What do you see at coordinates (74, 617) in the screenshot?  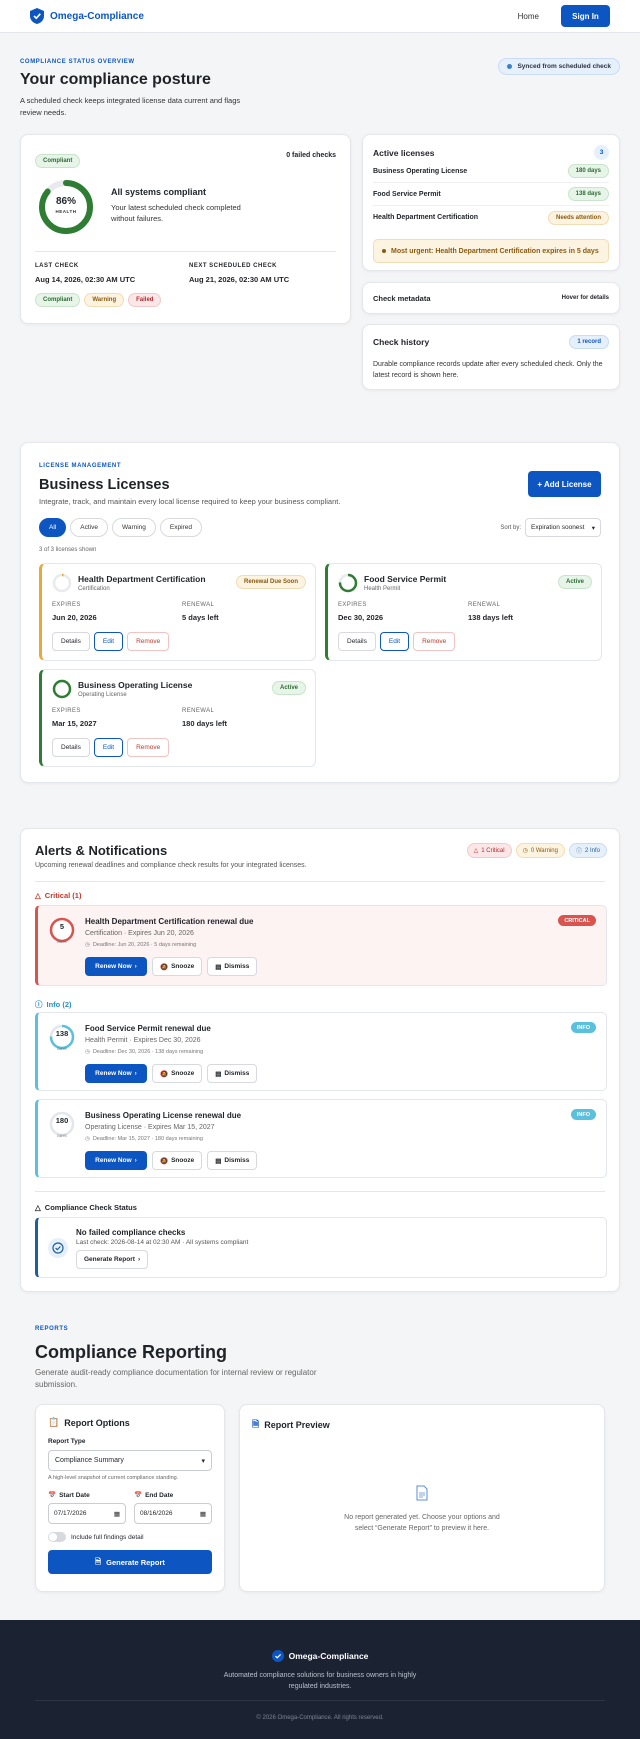 I see `expires-value: Jun 20, 2026` at bounding box center [74, 617].